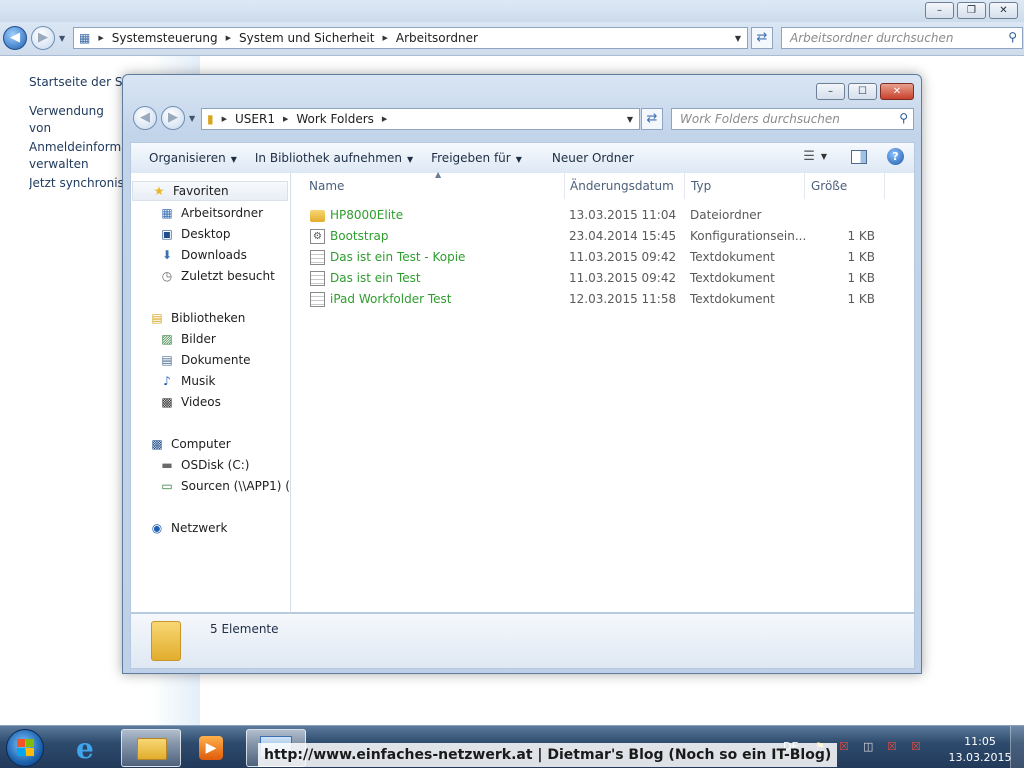 The image size is (1024, 768). What do you see at coordinates (89, 748) in the screenshot?
I see `taskbar-internet-explorer: e` at bounding box center [89, 748].